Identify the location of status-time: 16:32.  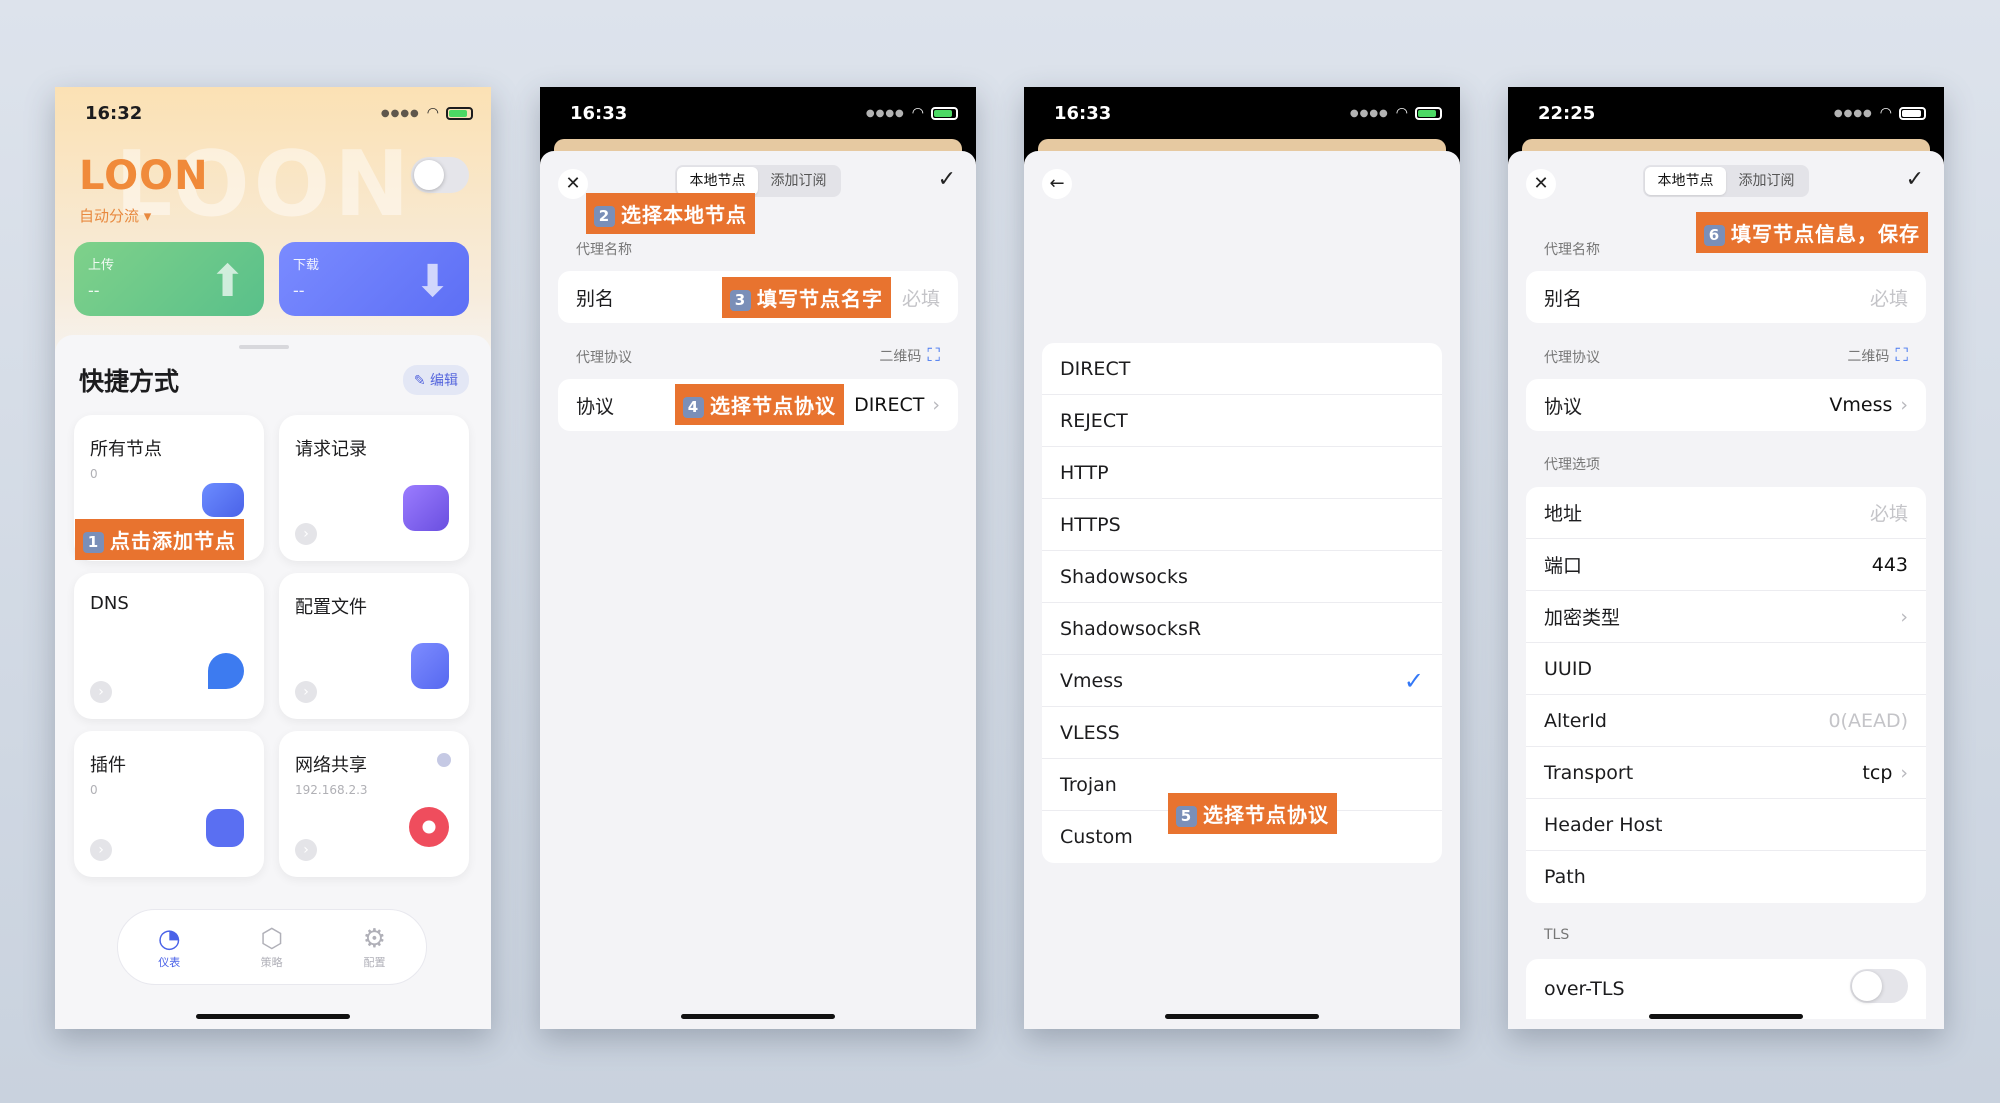
(114, 113).